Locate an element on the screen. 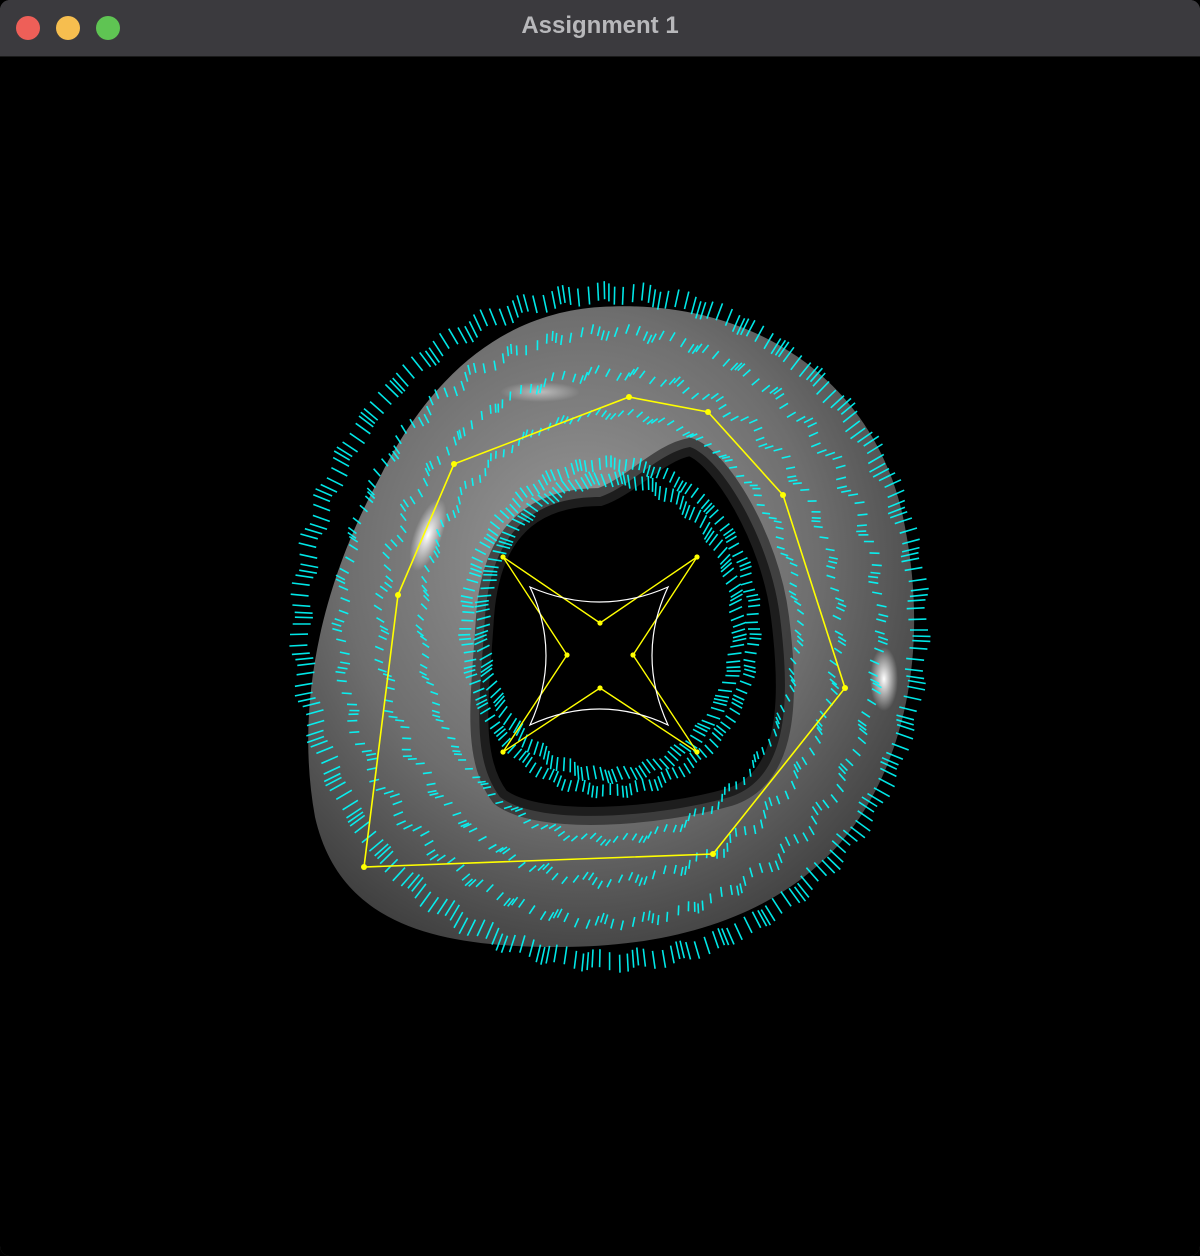 This screenshot has width=1200, height=1256. profile-curve is located at coordinates (599, 656).